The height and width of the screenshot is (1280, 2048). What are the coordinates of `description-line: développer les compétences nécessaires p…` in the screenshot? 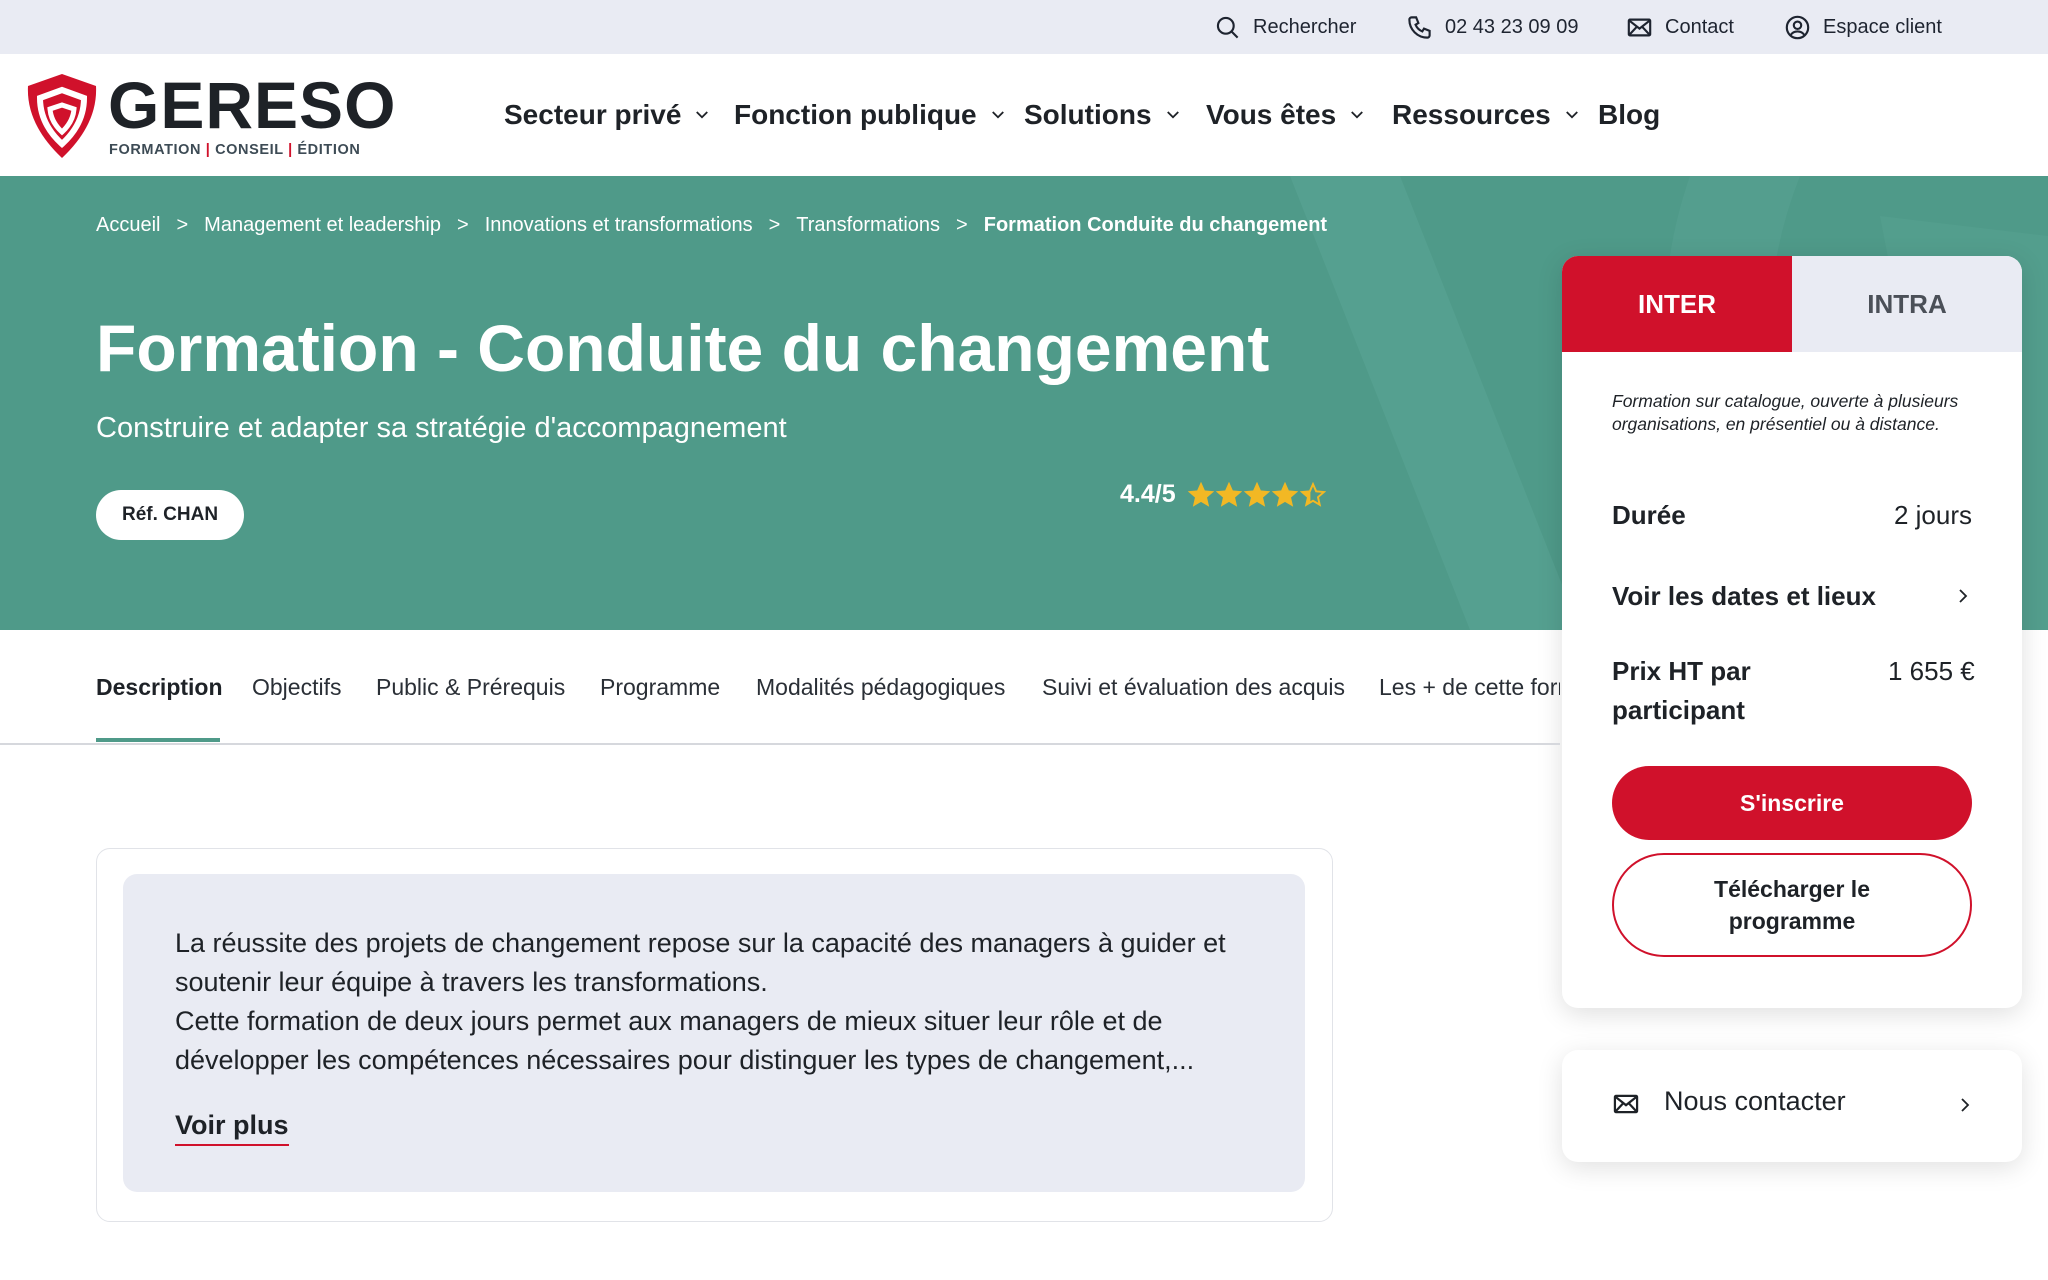 It's located at (685, 1060).